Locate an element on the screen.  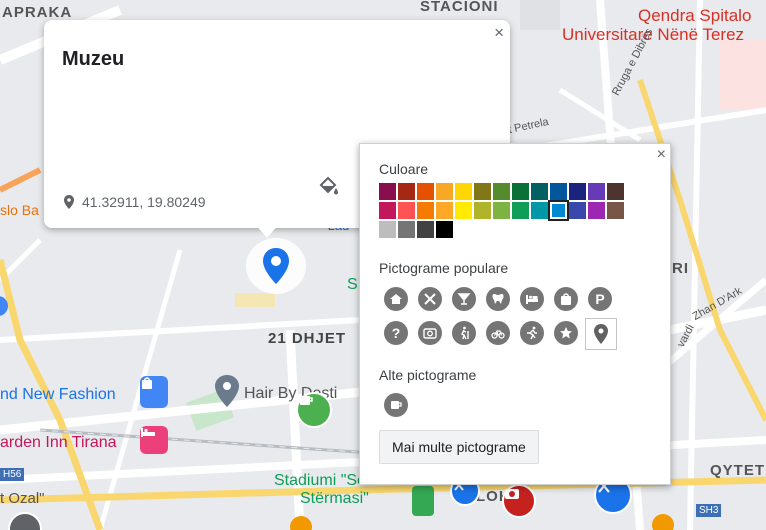
pin-icon-selected is located at coordinates (601, 334).